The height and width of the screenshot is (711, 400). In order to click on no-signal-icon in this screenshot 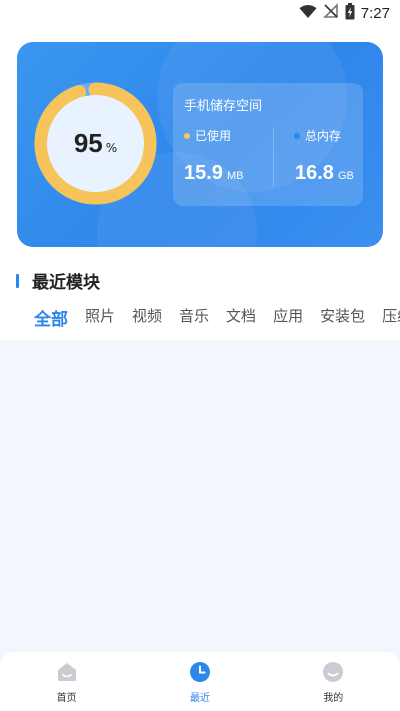, I will do `click(330, 13)`.